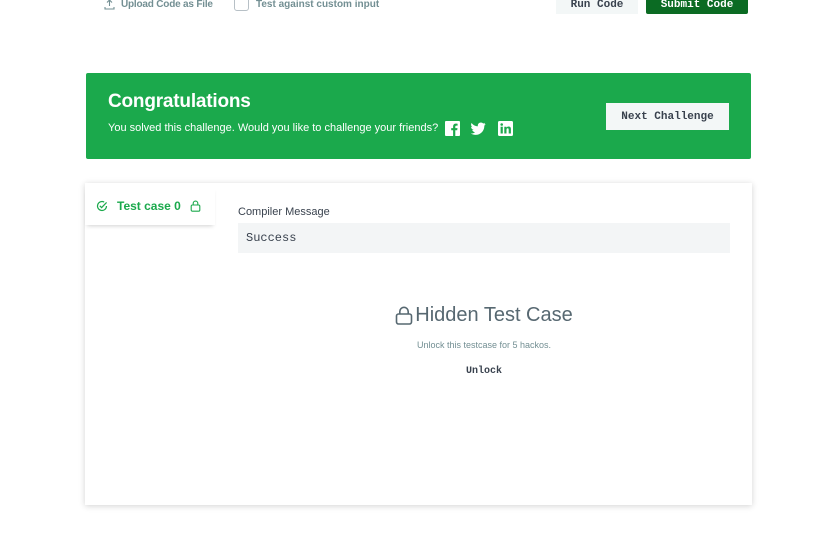  What do you see at coordinates (179, 101) in the screenshot?
I see `banner-title: Congratulations` at bounding box center [179, 101].